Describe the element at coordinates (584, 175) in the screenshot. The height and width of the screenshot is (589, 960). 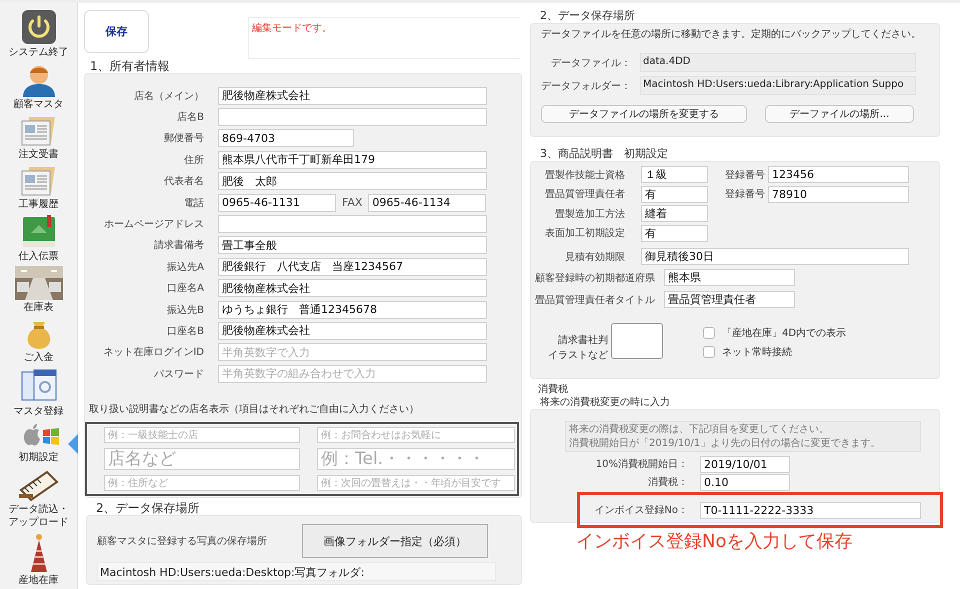
I see `field-label: 畳製作技能士資格` at that location.